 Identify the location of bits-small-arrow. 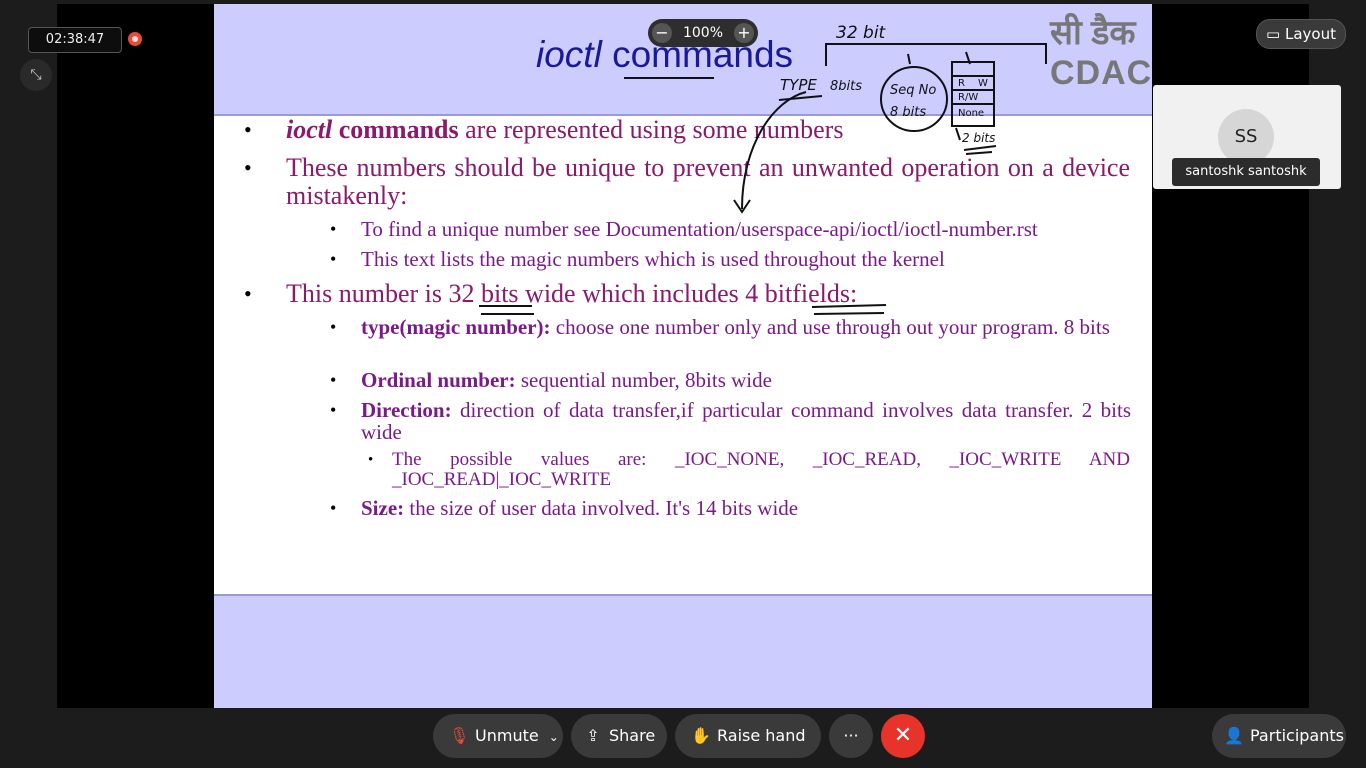
(958, 134).